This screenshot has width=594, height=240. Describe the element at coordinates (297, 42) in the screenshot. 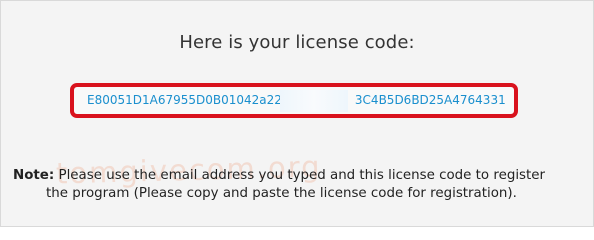

I see `license-heading: Here is your license code:` at that location.